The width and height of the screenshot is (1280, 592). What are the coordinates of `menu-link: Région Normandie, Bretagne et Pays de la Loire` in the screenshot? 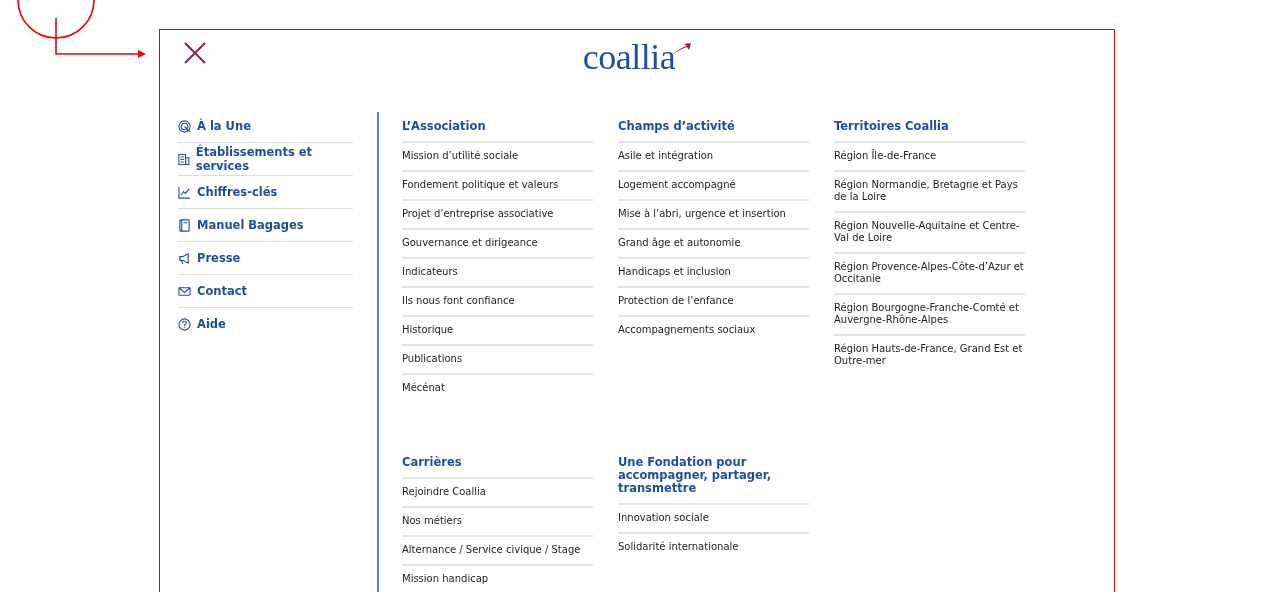 It's located at (929, 192).